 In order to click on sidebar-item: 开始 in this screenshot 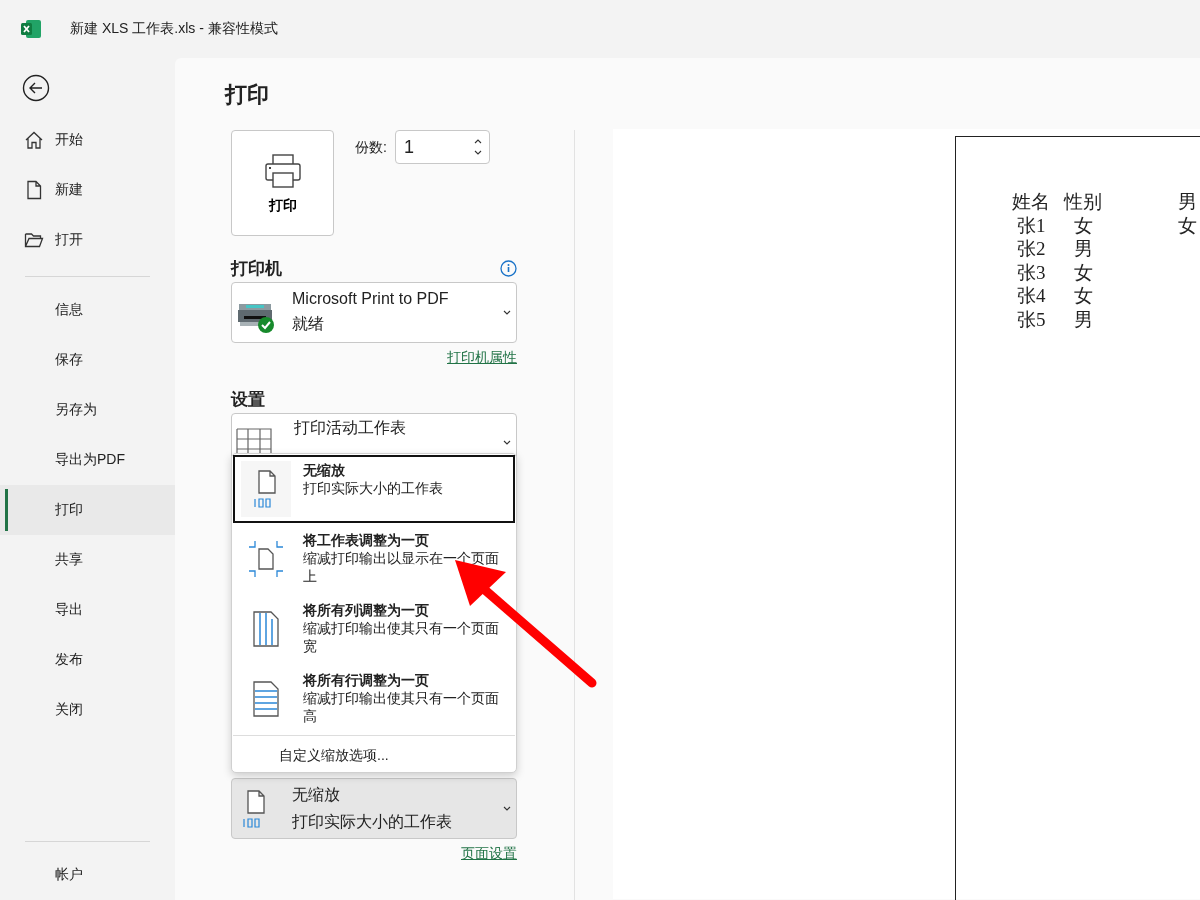, I will do `click(87, 140)`.